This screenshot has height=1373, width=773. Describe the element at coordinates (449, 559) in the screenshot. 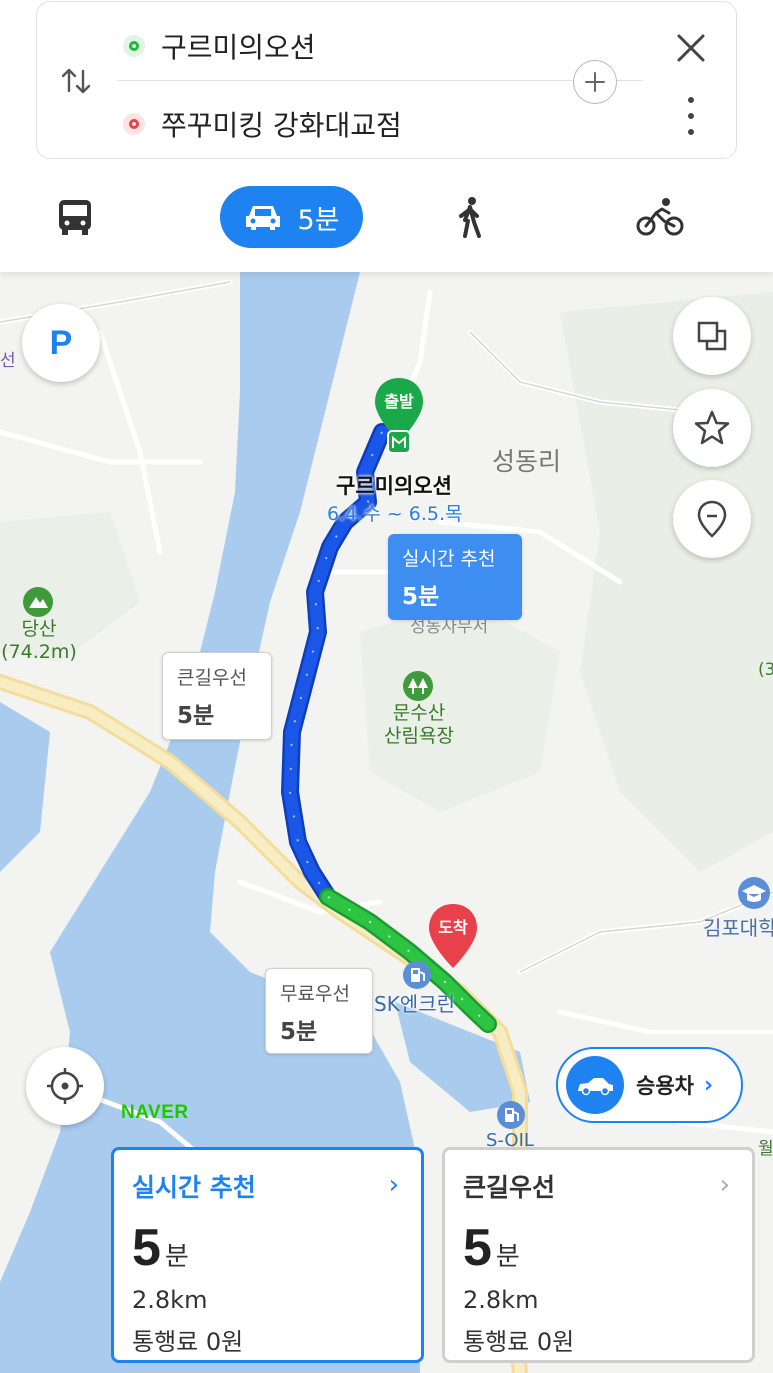

I see `bubble-title: 실시간 추천` at that location.